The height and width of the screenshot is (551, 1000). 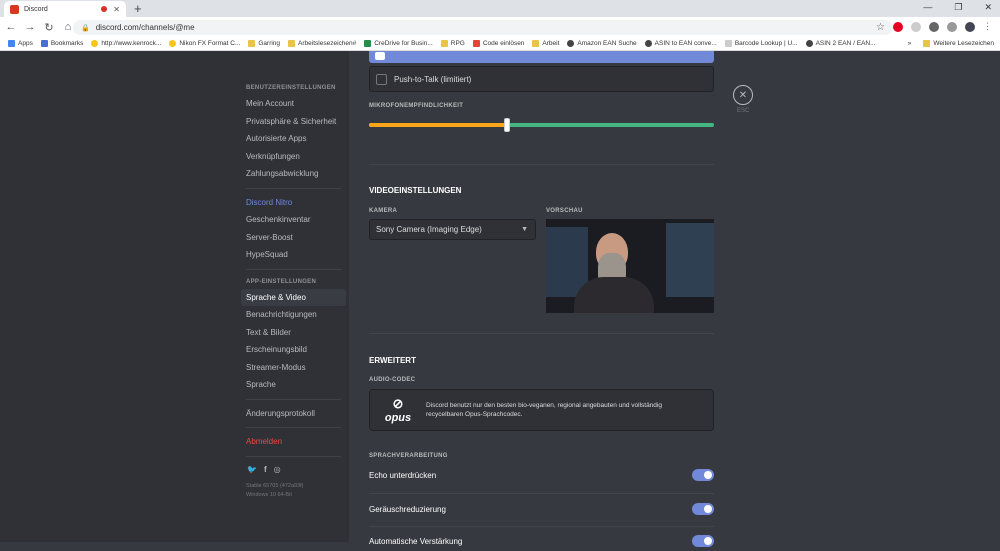 I want to click on video-preview, so click(x=630, y=266).